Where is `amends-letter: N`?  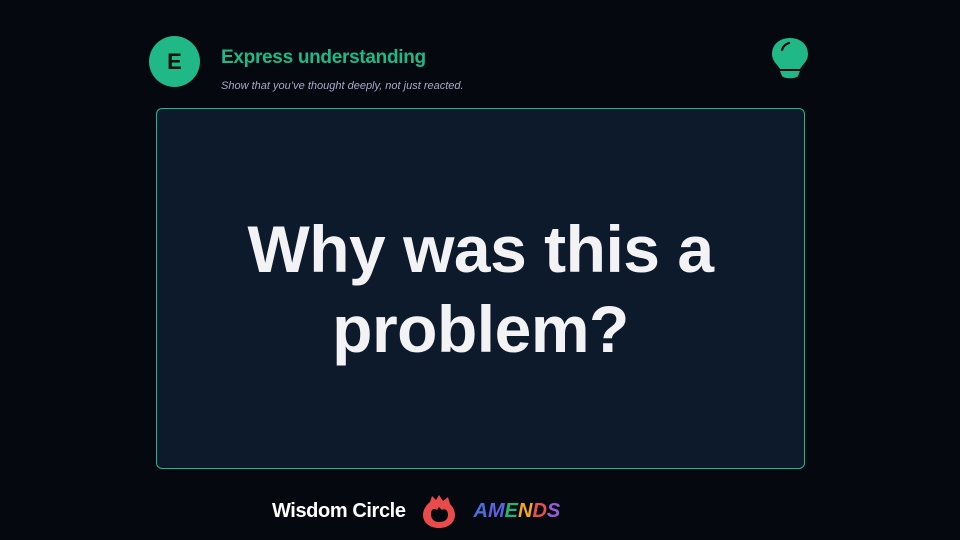
amends-letter: N is located at coordinates (525, 510).